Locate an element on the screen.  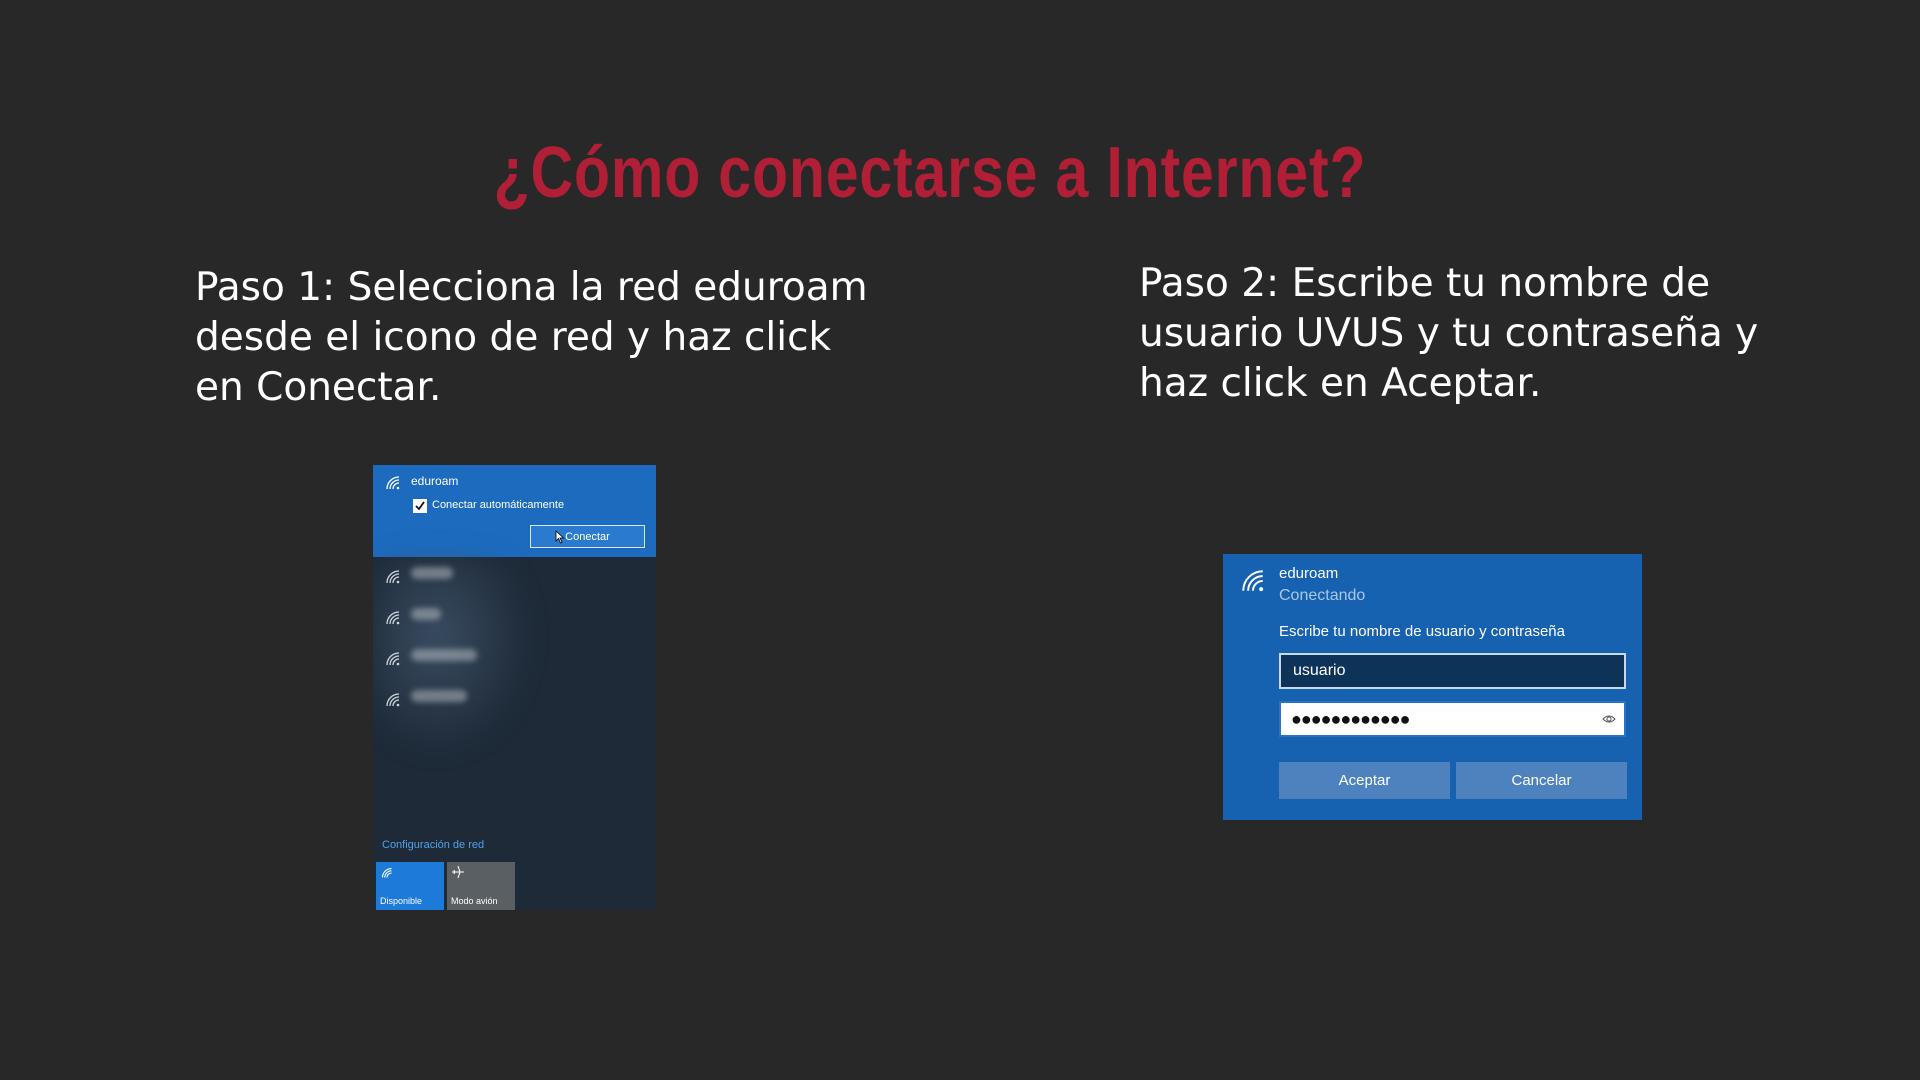
password-input: ●●●●●●●●●●●● is located at coordinates (1452, 719).